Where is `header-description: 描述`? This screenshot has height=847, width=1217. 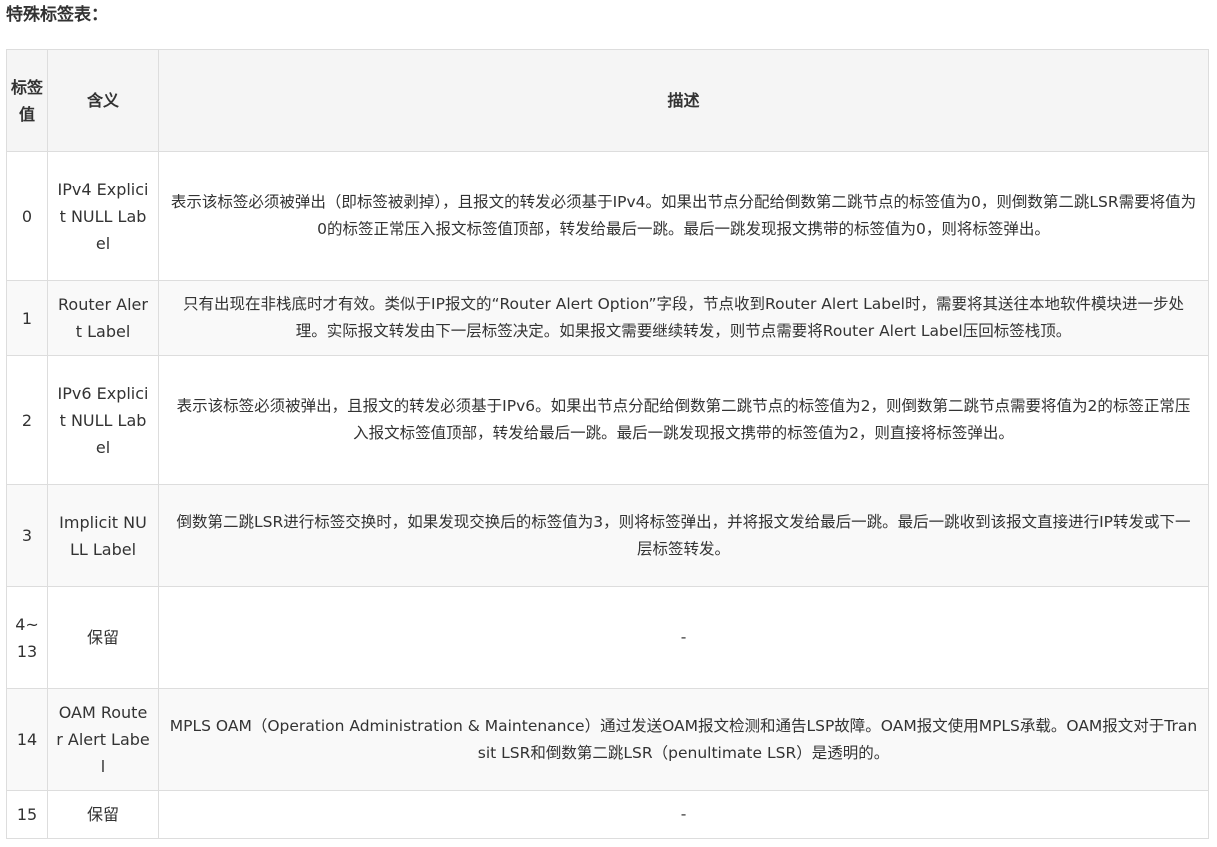
header-description: 描述 is located at coordinates (683, 100).